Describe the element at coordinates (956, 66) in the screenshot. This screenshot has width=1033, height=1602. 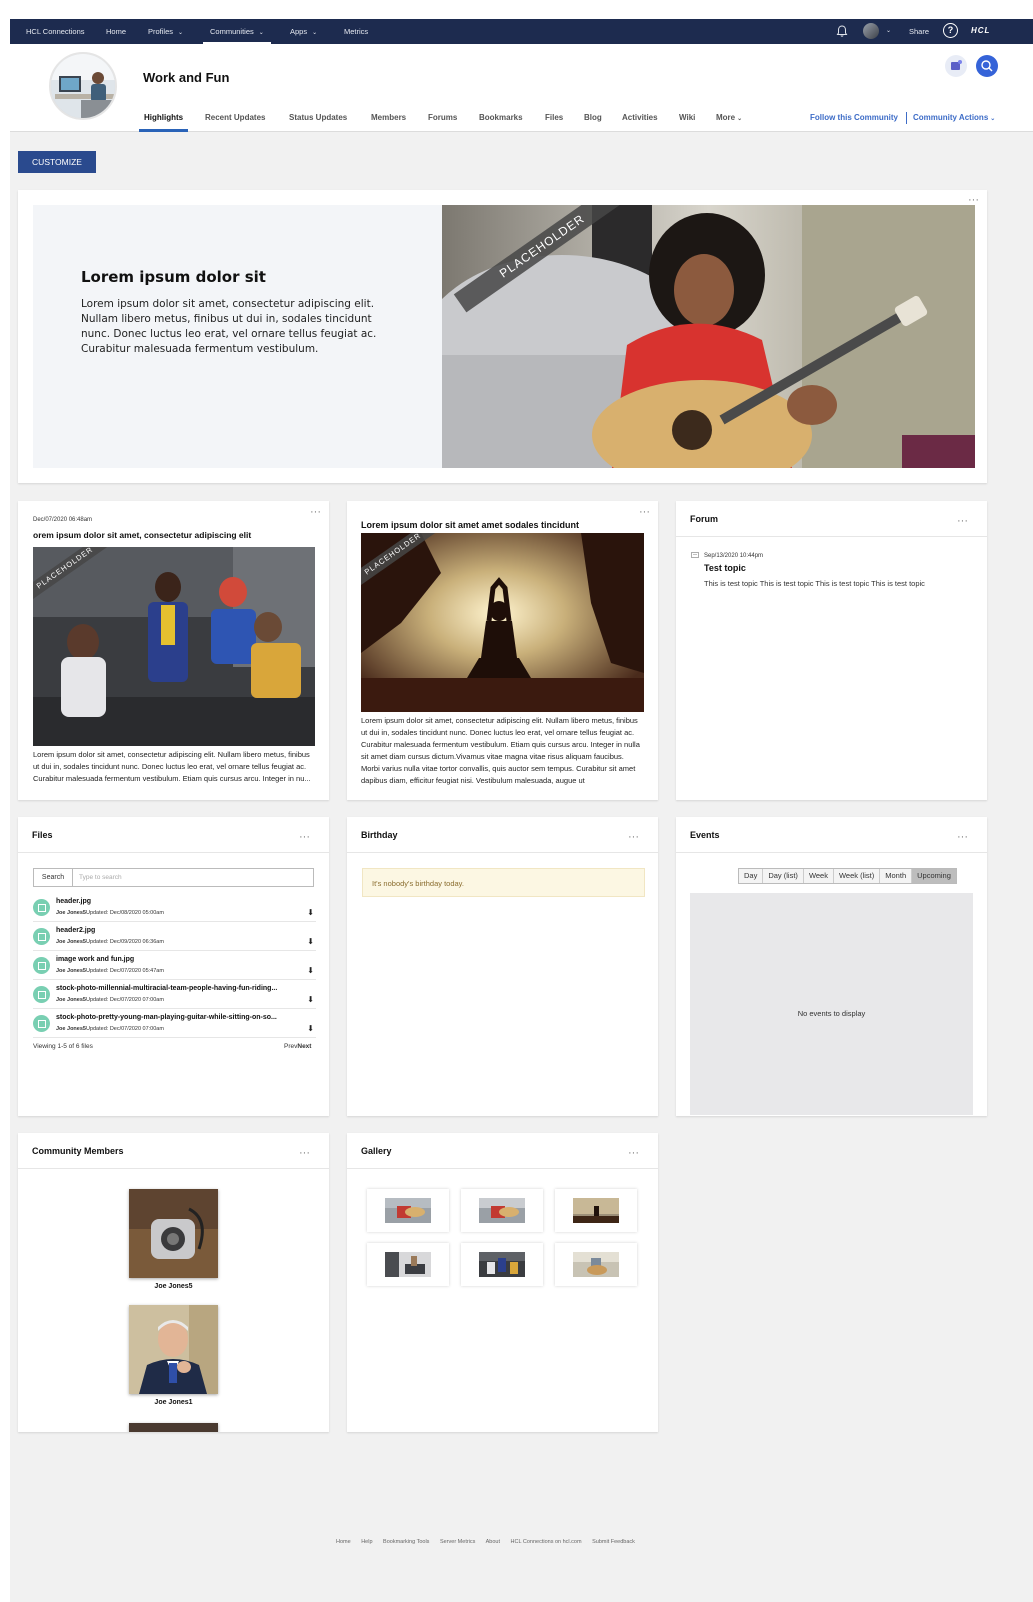
I see `teams-icon` at that location.